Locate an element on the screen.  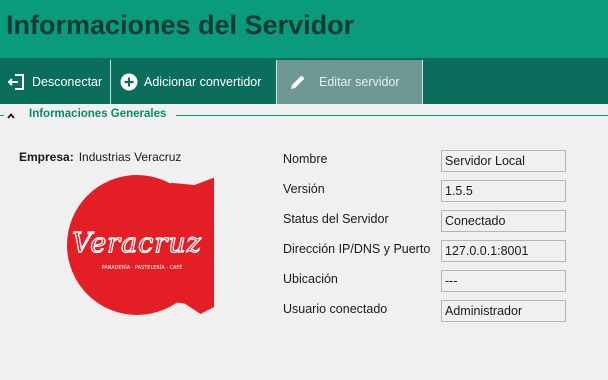
company-info: Empresa: Industrias Veracruz is located at coordinates (100, 157).